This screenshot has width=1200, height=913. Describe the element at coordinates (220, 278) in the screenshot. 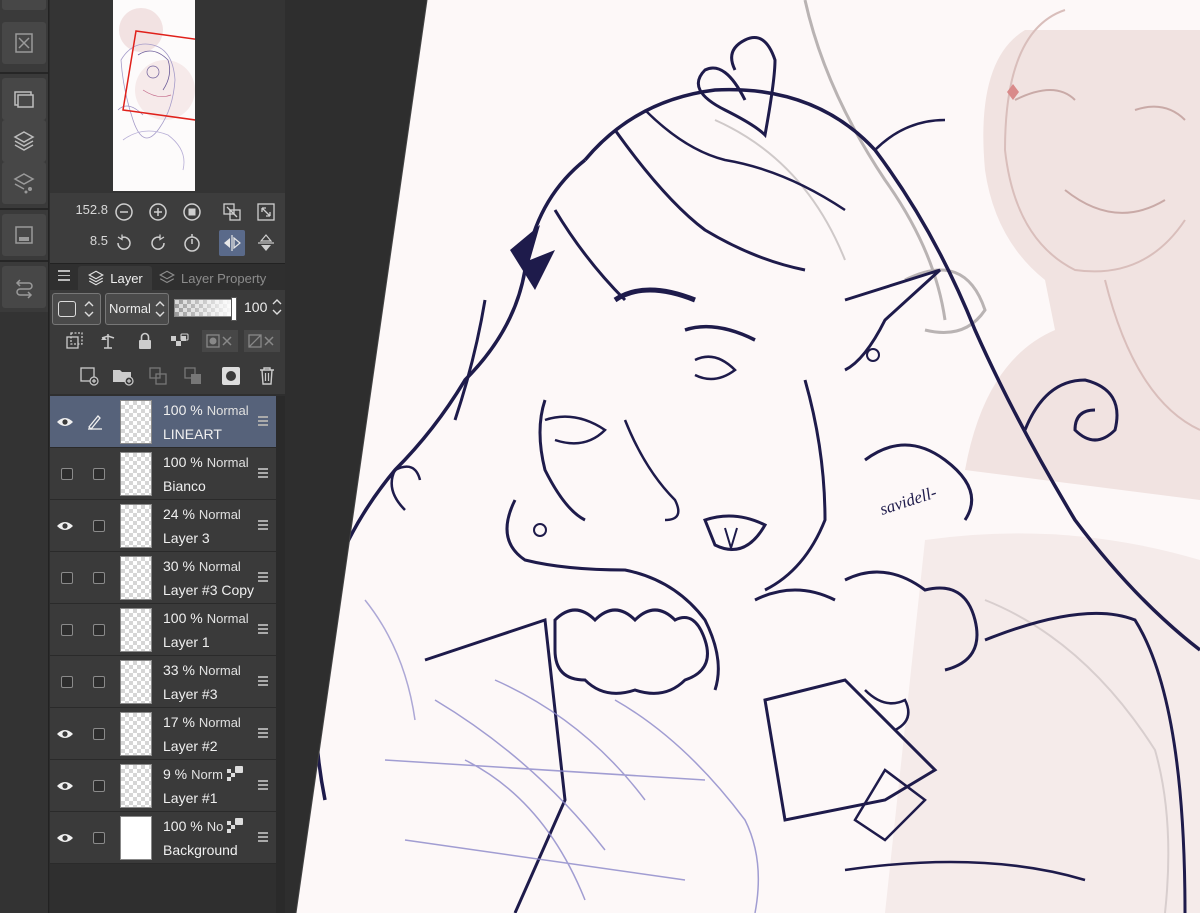

I see `tab-layer-property: Layer Property` at that location.